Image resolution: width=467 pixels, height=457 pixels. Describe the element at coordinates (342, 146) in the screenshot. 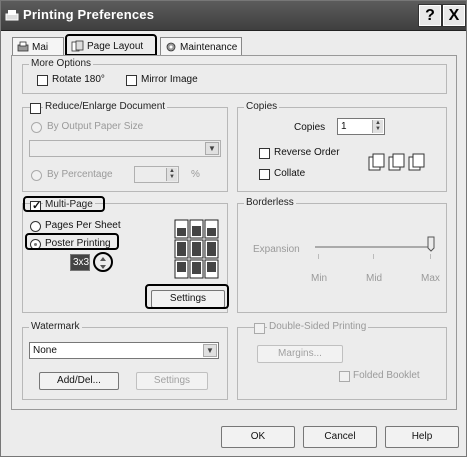

I see `copies-group: Copies Copies 1 ▲ ▼ Reverse Order Collate` at that location.